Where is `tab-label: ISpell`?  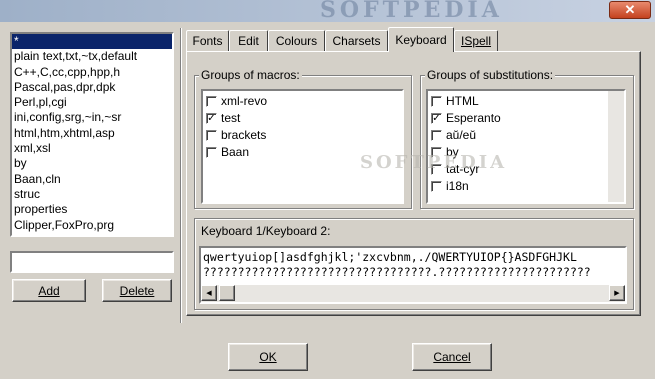
tab-label: ISpell is located at coordinates (476, 41).